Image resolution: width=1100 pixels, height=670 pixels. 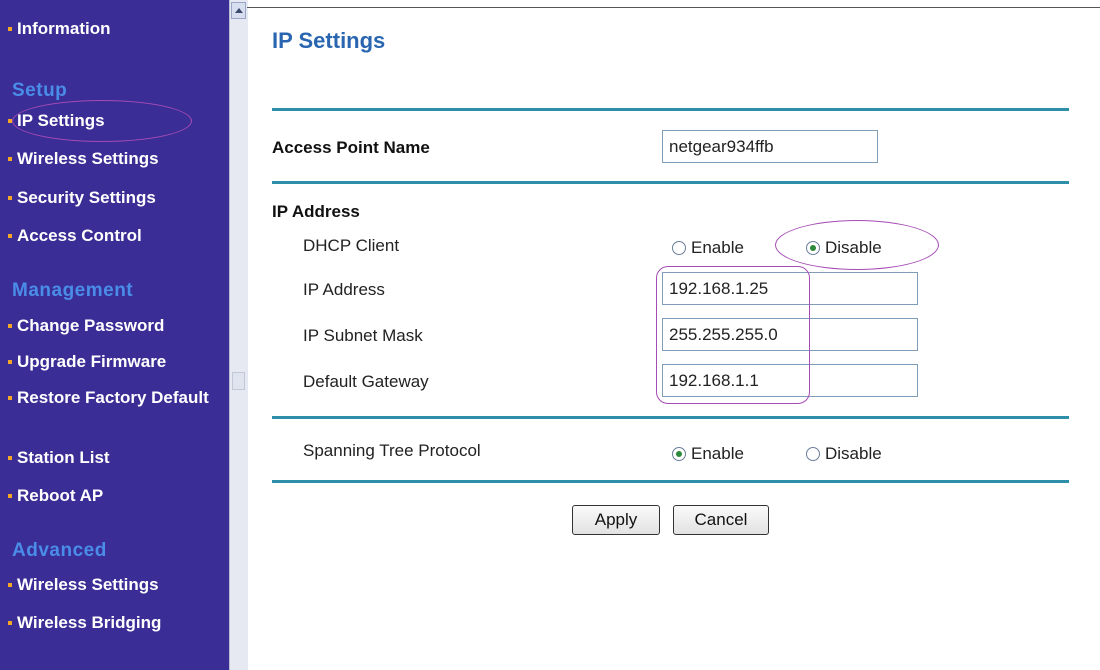 What do you see at coordinates (316, 211) in the screenshot?
I see `ip-address-heading: IP Address` at bounding box center [316, 211].